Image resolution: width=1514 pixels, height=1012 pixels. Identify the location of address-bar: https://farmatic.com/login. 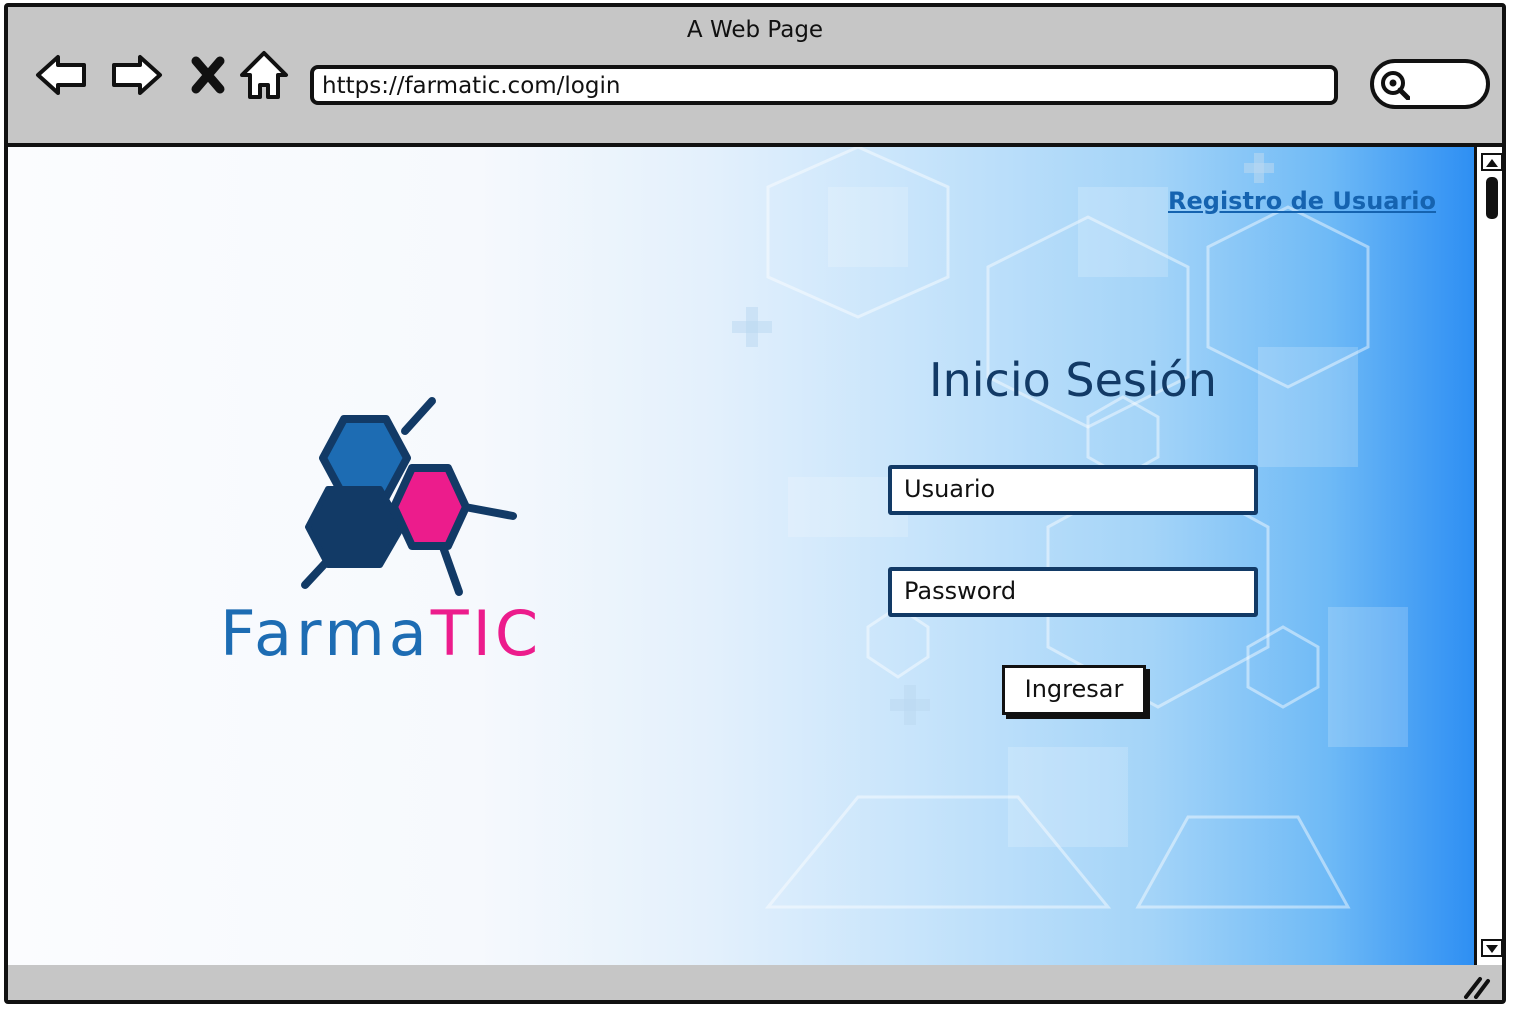
(824, 85).